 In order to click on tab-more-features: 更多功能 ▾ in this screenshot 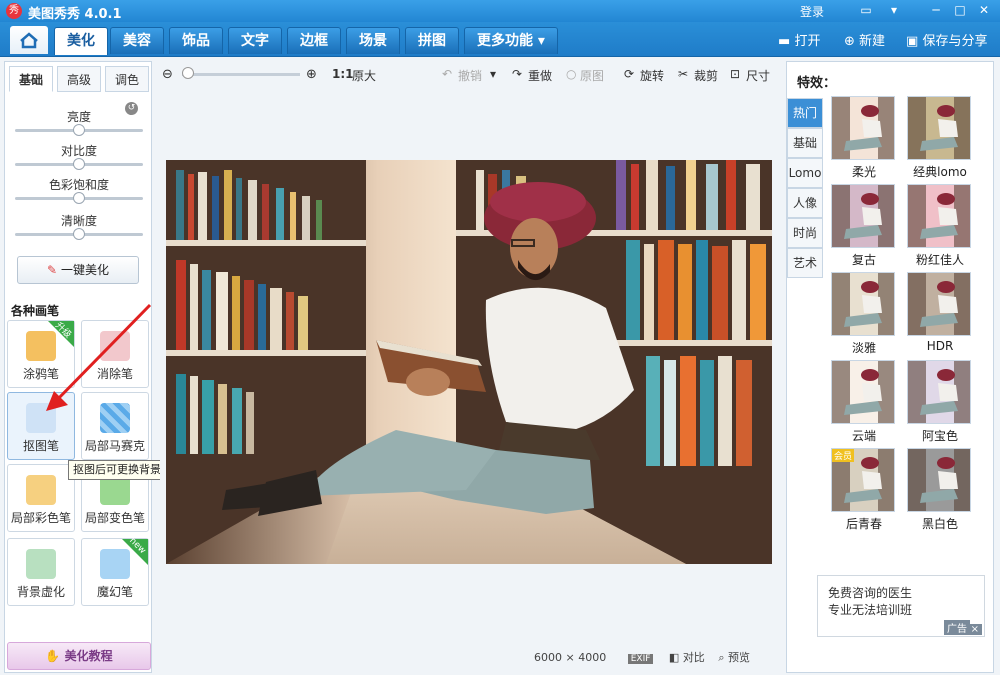, I will do `click(511, 40)`.